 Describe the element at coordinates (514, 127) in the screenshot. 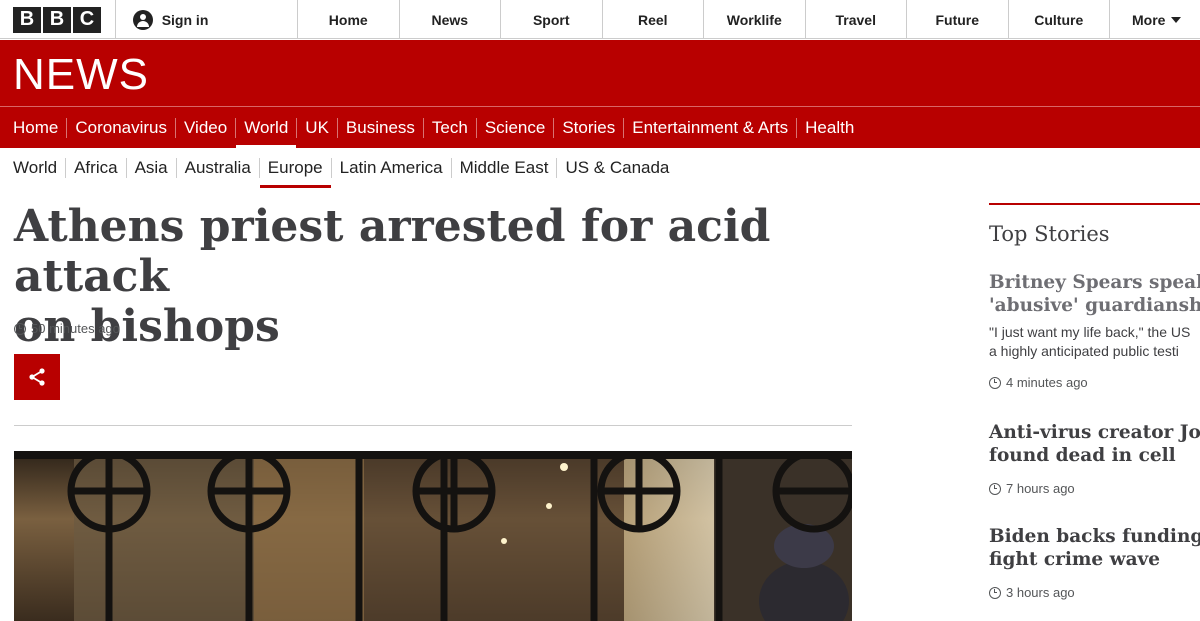

I see `section-nav-science: Science` at that location.